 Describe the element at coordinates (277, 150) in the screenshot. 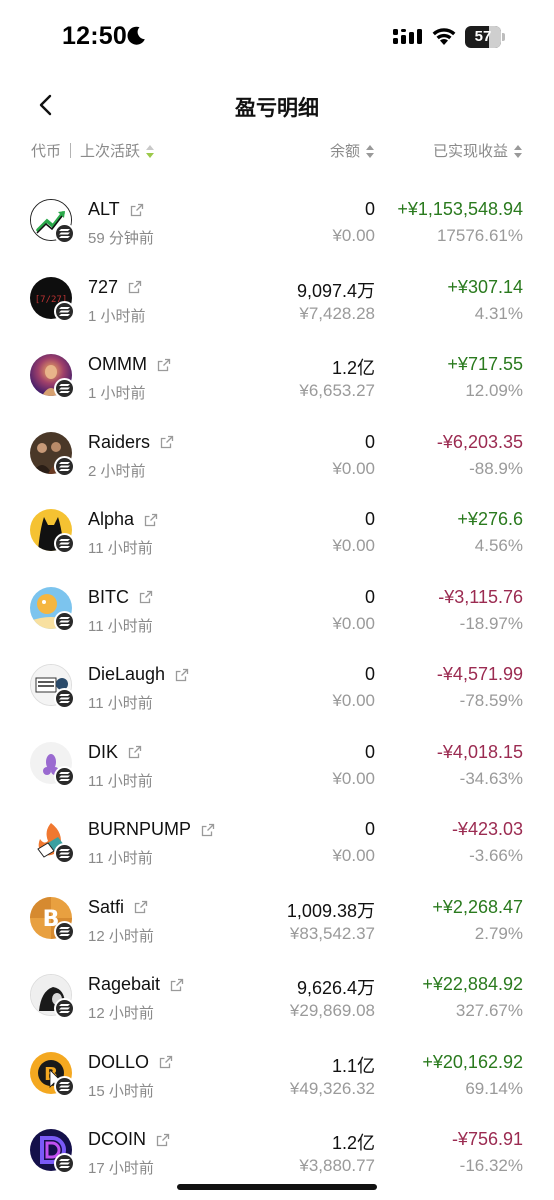

I see `column-header: 代币 上次活跃 余额 已实现收益` at that location.